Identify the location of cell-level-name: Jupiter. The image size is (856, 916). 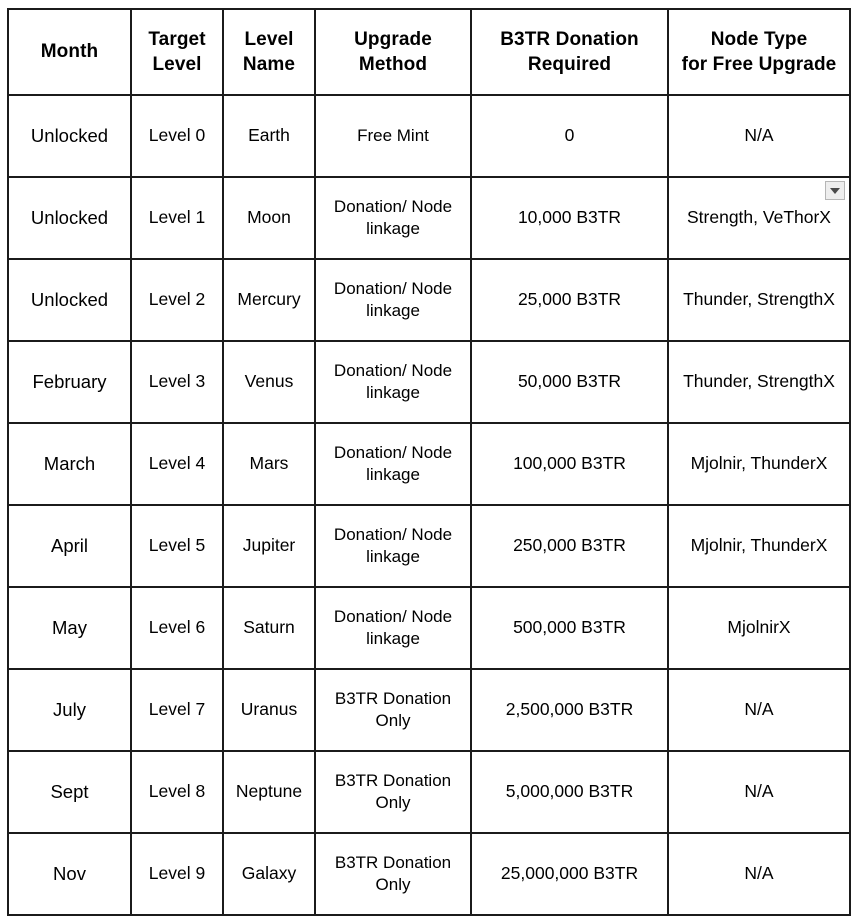
(269, 546).